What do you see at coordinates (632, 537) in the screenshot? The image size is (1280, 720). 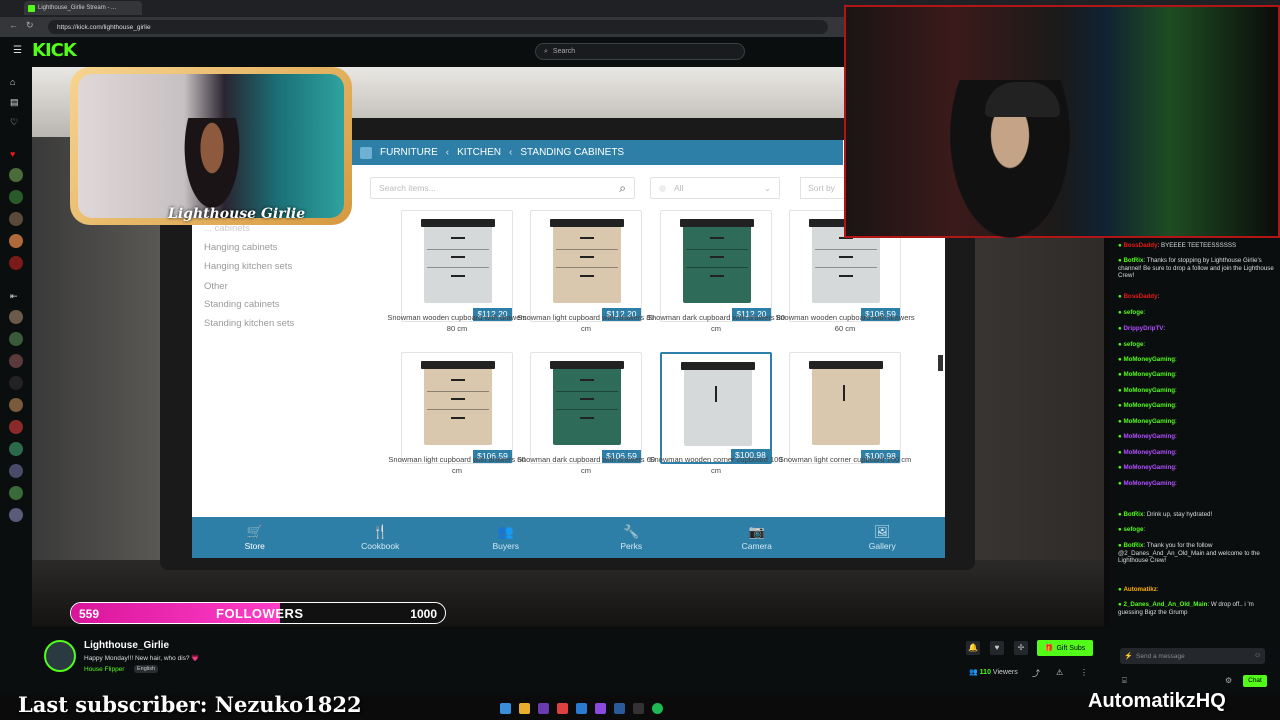 I see `nav-perks: 🔧 Perks` at bounding box center [632, 537].